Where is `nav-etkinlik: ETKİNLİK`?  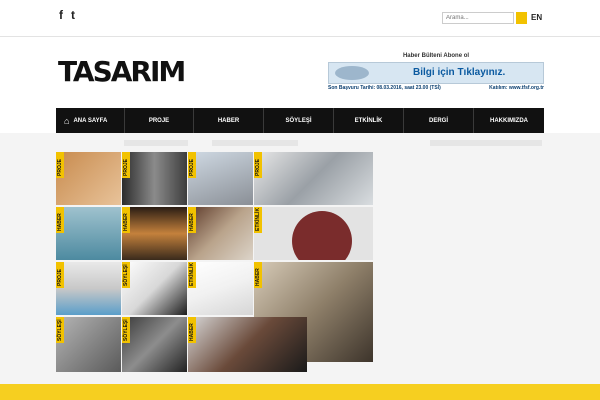 nav-etkinlik: ETKİNLİK is located at coordinates (369, 120).